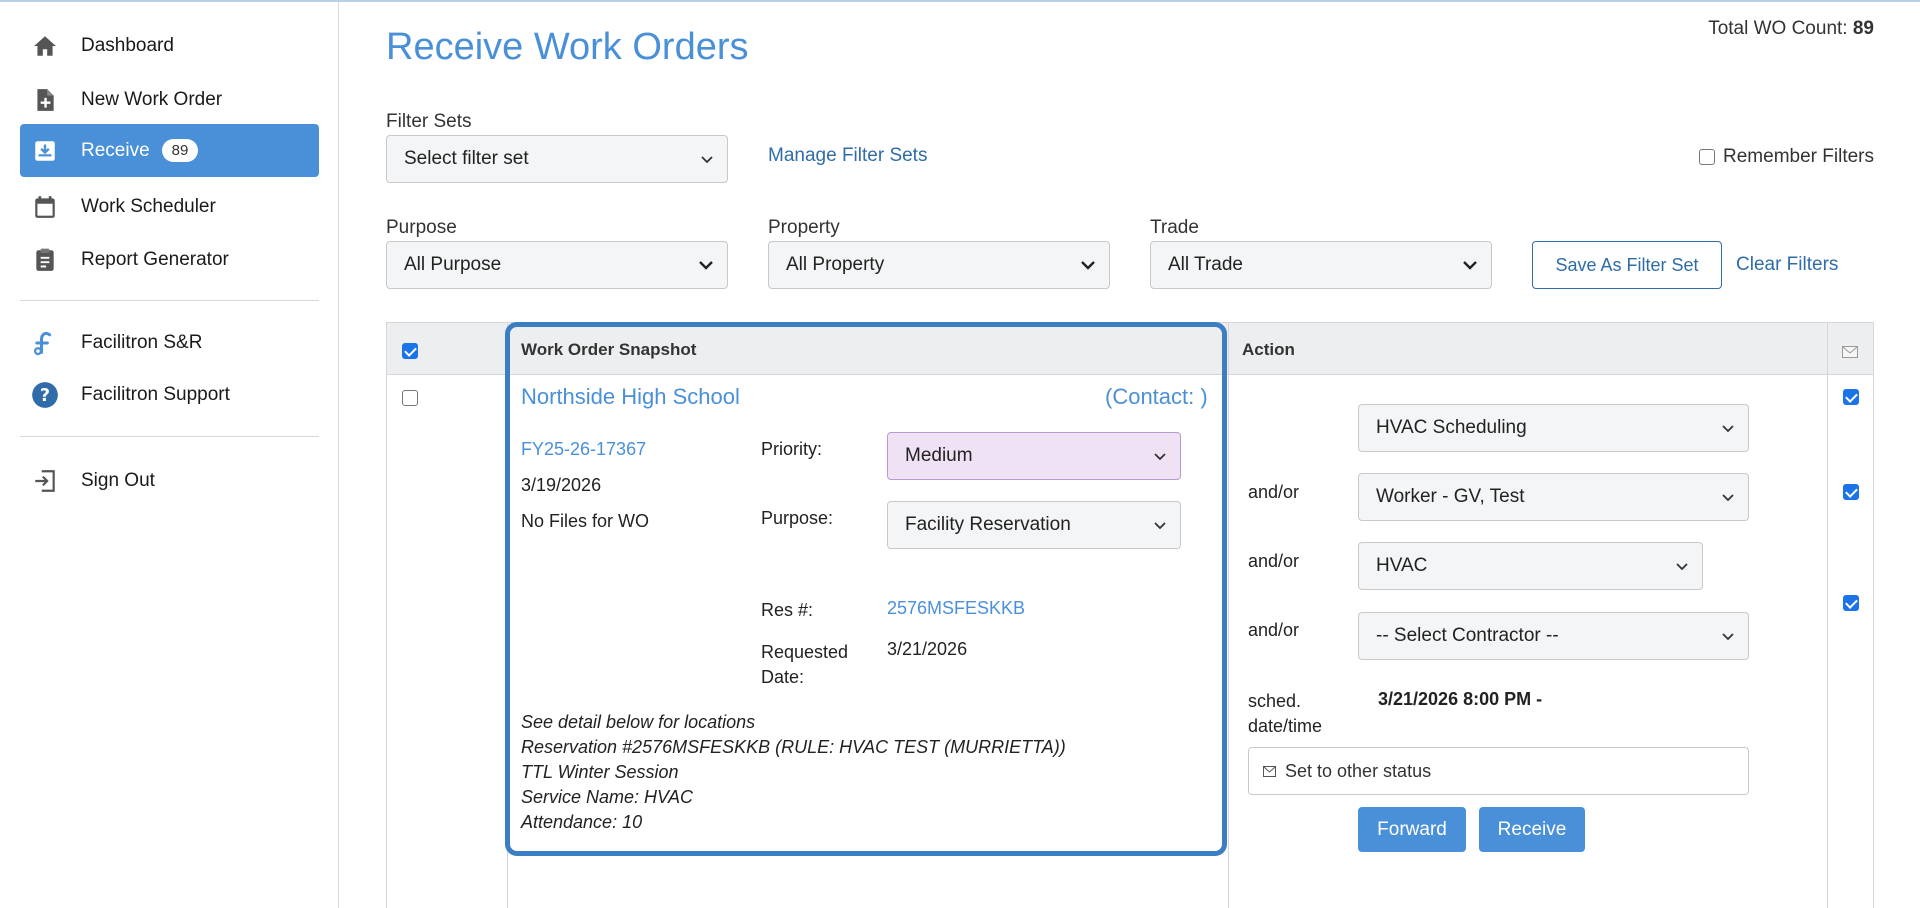 This screenshot has height=908, width=1920. I want to click on sidebar-item-facilitron-support: ? Facilitron Support, so click(169, 394).